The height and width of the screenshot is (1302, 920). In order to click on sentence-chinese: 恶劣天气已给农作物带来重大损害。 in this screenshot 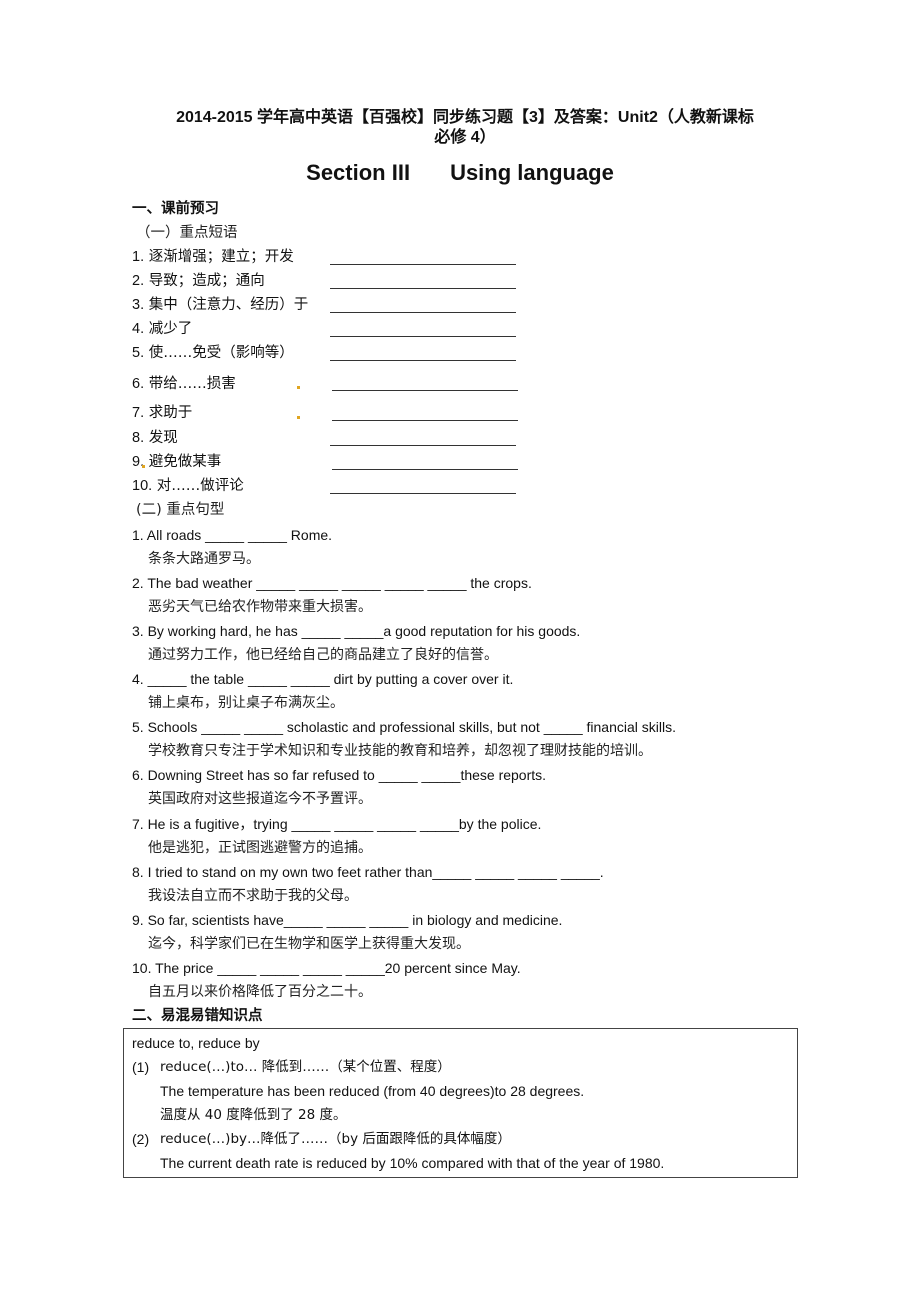, I will do `click(260, 607)`.